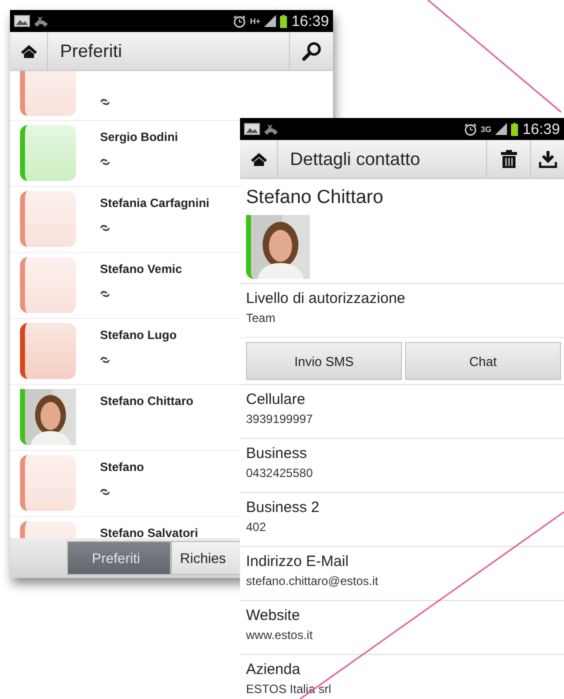 Image resolution: width=564 pixels, height=699 pixels. What do you see at coordinates (139, 137) in the screenshot?
I see `contact-name: Sergio Bodini` at bounding box center [139, 137].